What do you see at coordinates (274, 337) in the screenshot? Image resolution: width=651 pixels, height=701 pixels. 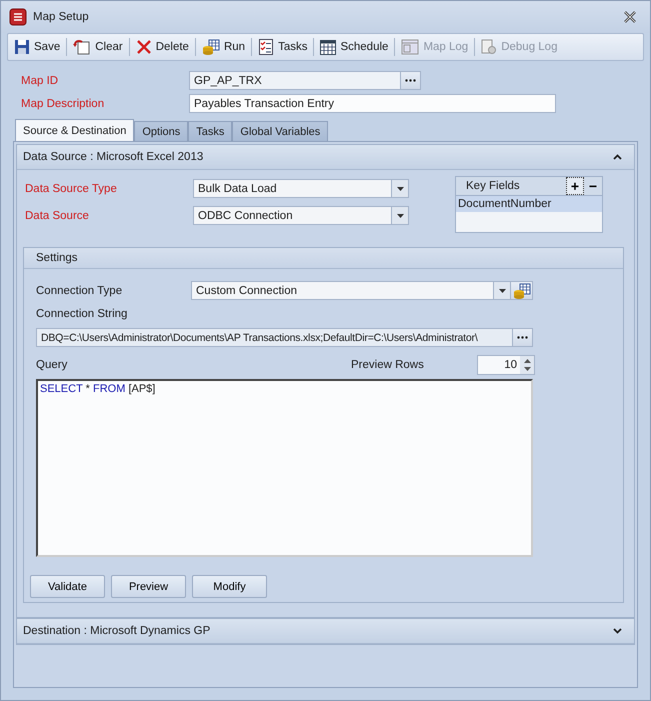 I see `connection-string-field: DBQ=C:\Users\Administrator\Documents\AP Transactions.xlsx;DefaultDir=C:\Users\Administrator\` at bounding box center [274, 337].